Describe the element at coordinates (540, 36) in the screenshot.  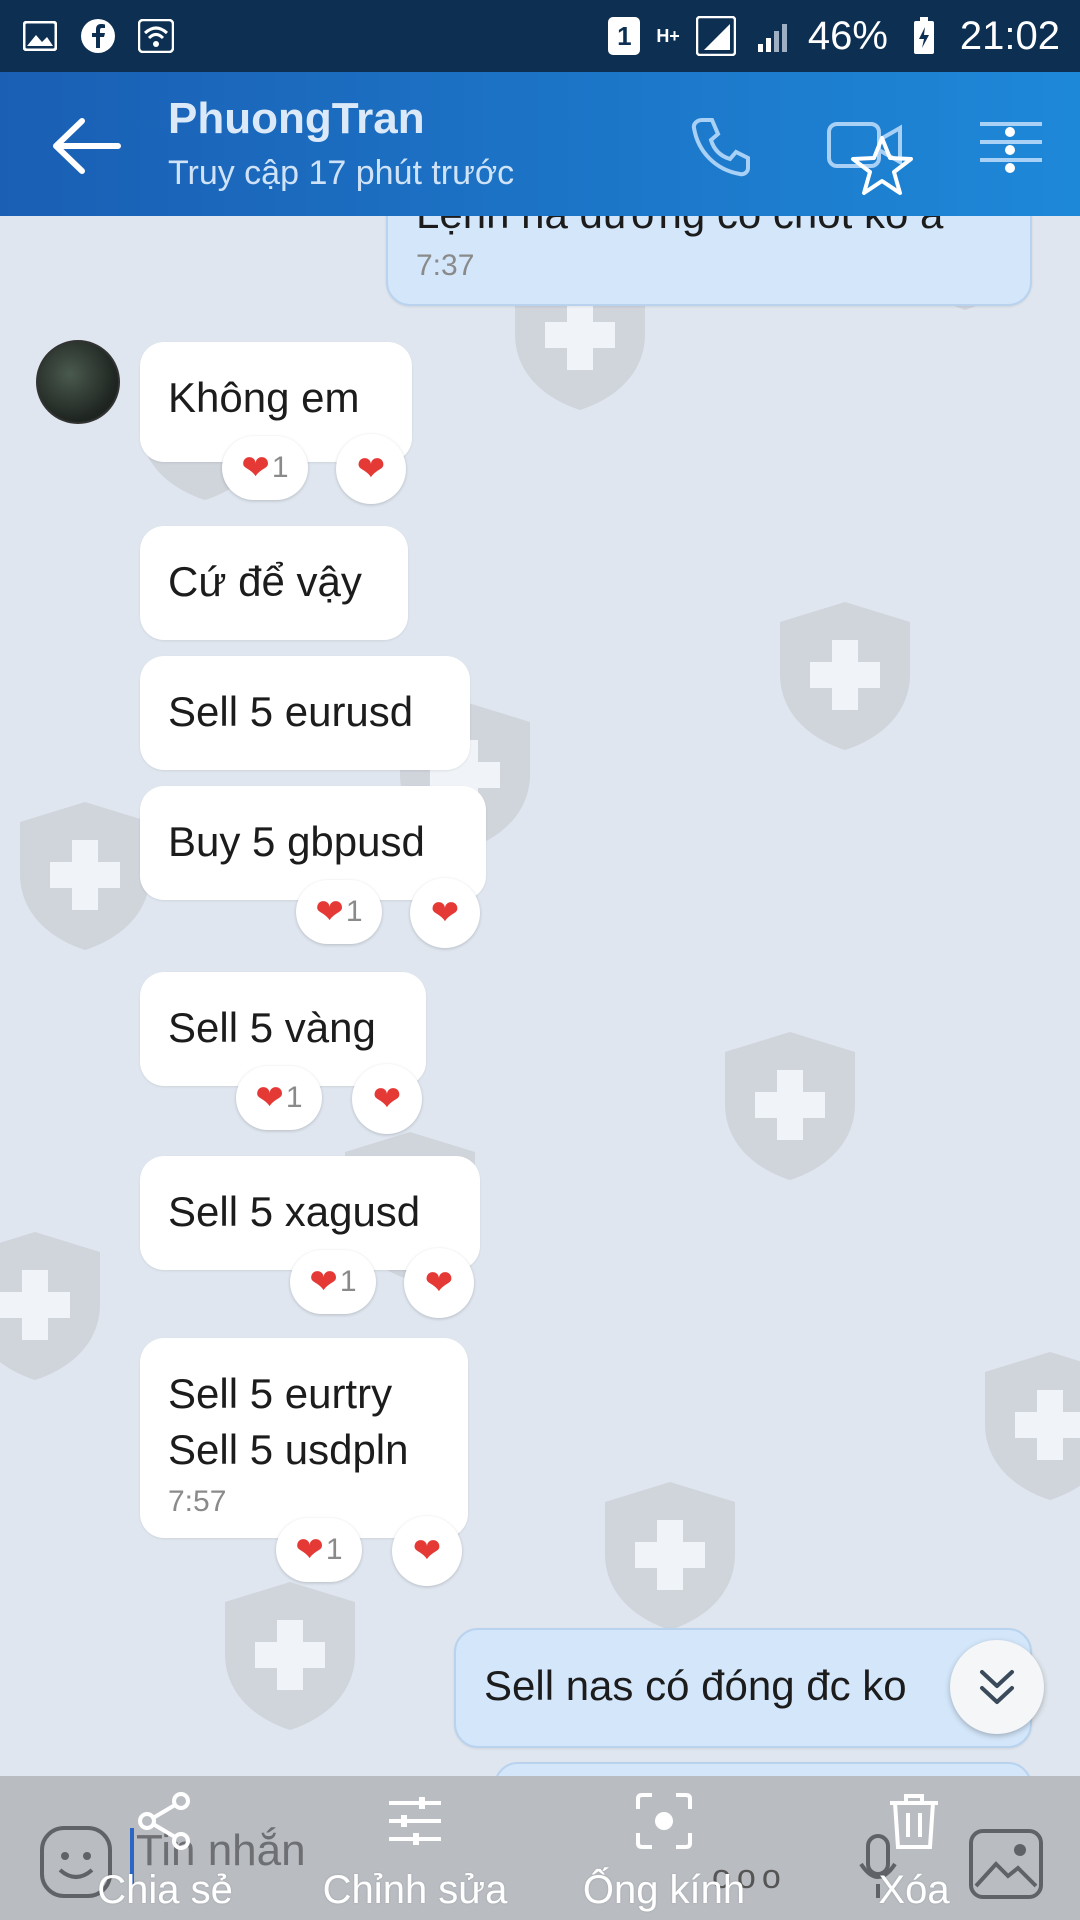
I see `status-bar: 1 H+ 46% 21:02` at that location.